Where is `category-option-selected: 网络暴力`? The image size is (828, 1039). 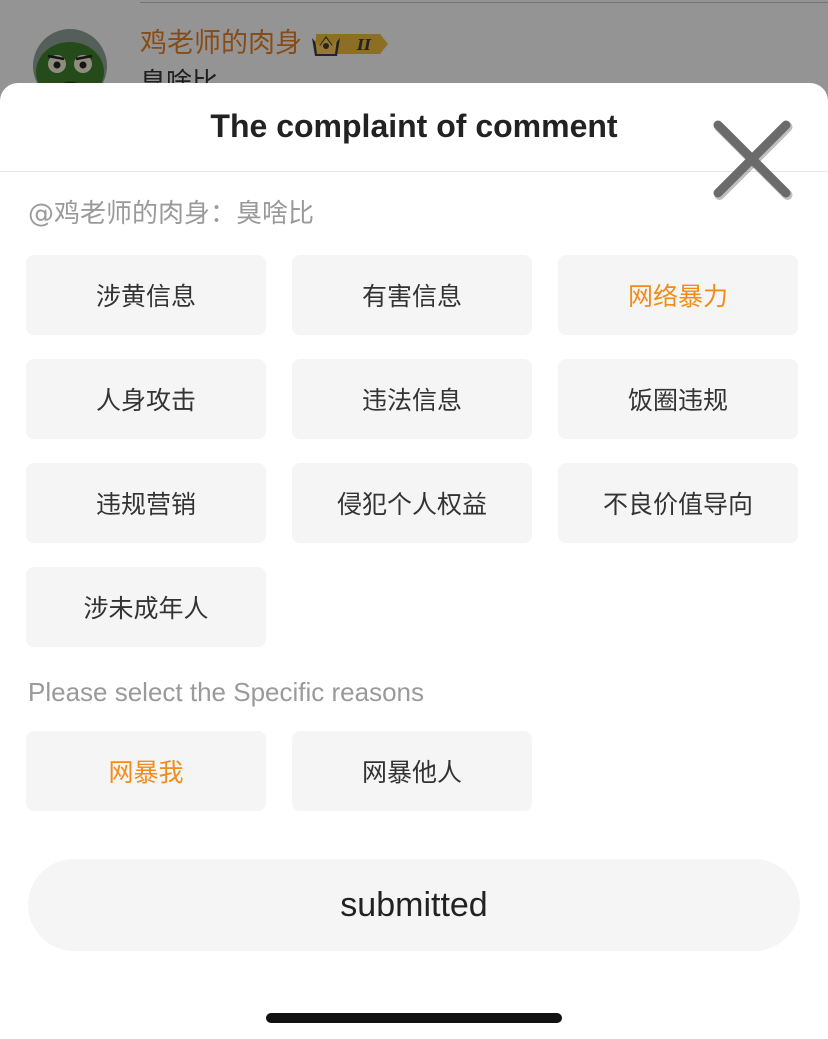
category-option-selected: 网络暴力 is located at coordinates (678, 295).